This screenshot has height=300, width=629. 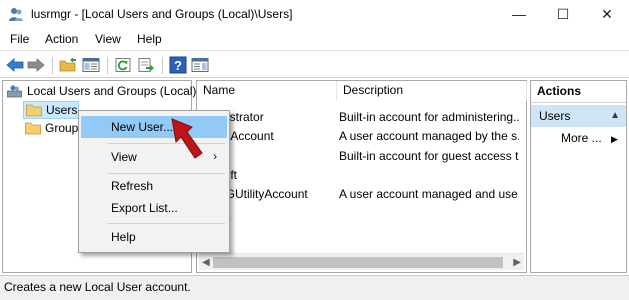 What do you see at coordinates (206, 262) in the screenshot?
I see `scroll-left-icon: ◀` at bounding box center [206, 262].